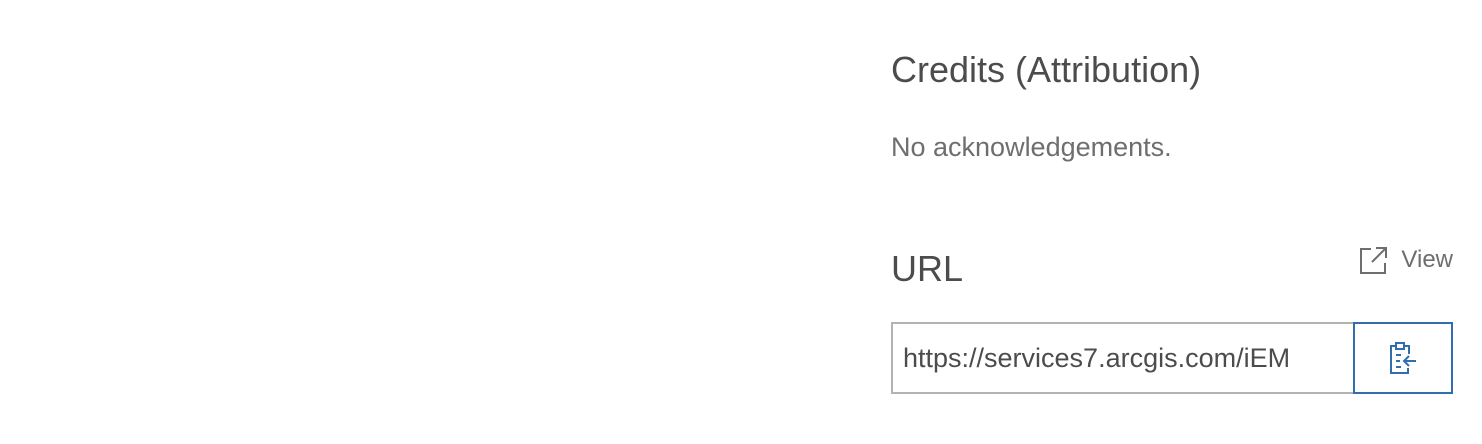  Describe the element at coordinates (1373, 260) in the screenshot. I see `external-link-icon` at that location.